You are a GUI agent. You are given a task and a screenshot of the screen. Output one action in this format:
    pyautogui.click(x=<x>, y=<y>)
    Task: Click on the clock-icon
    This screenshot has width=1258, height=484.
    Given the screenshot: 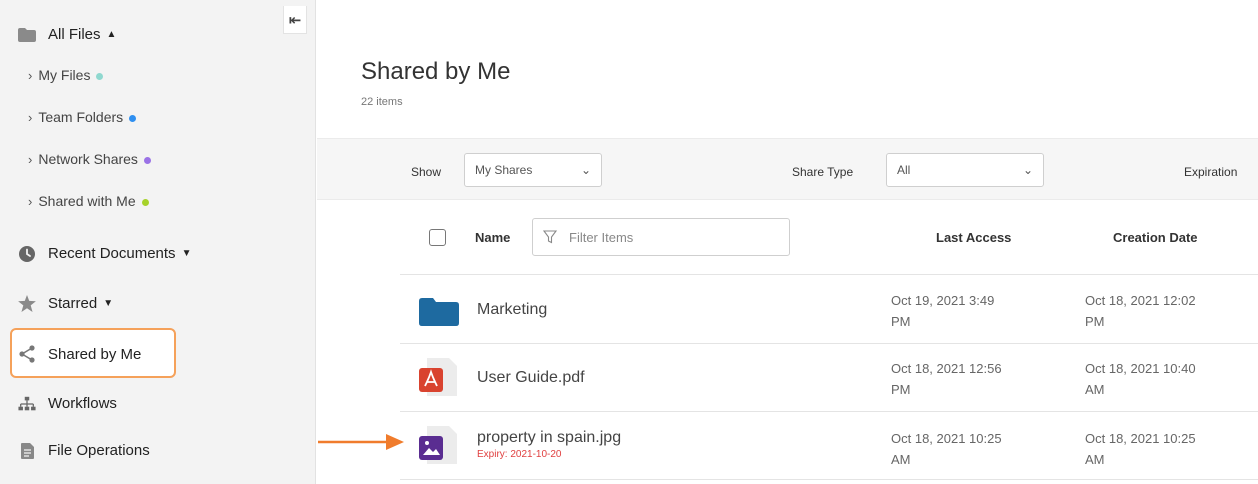 What is the action you would take?
    pyautogui.click(x=27, y=253)
    